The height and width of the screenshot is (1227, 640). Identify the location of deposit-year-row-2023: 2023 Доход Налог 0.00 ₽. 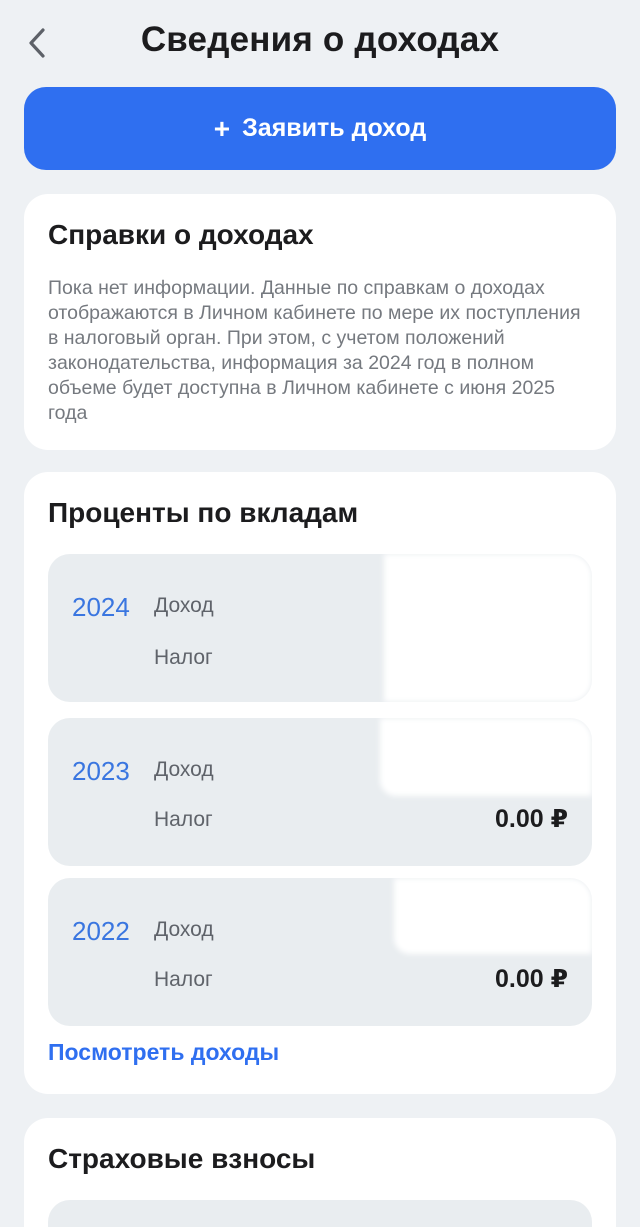
(320, 792).